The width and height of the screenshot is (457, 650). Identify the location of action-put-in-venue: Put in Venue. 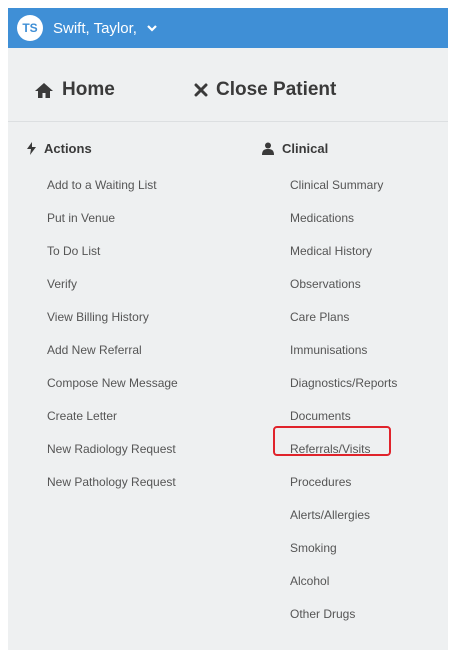
(102, 218).